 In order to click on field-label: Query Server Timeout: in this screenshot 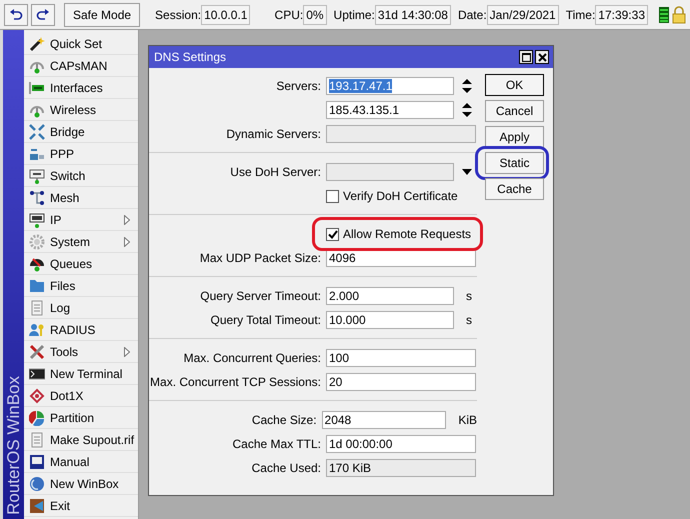, I will do `click(260, 296)`.